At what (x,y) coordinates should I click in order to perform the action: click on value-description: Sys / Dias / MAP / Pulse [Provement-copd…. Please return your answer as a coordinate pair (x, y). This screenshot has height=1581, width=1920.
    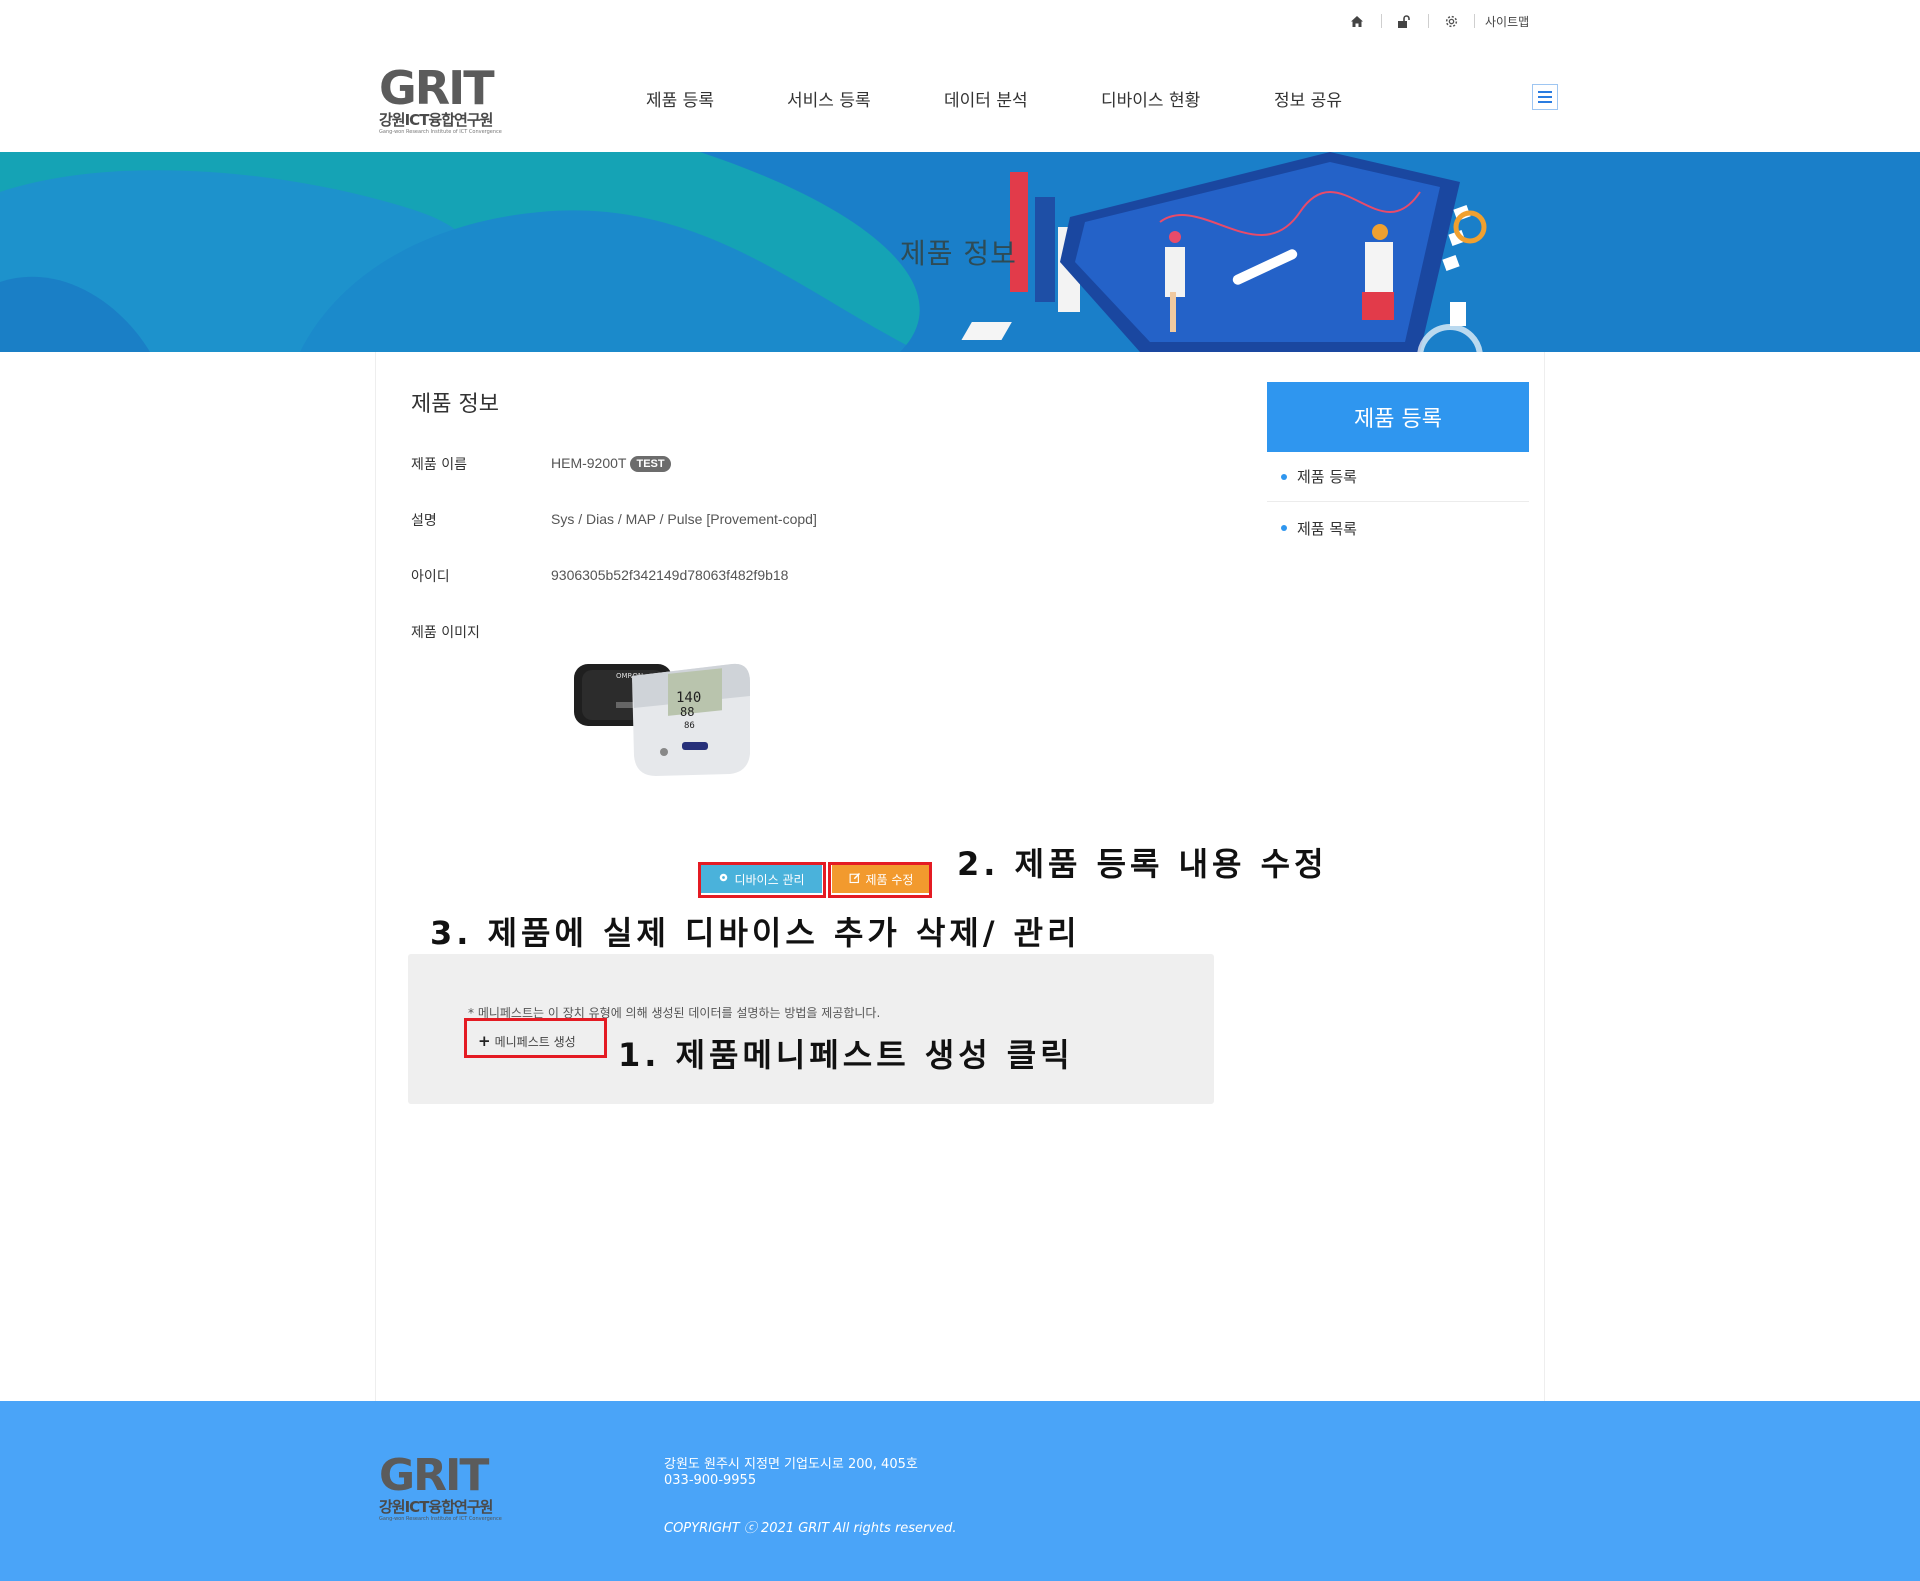
    Looking at the image, I should click on (684, 519).